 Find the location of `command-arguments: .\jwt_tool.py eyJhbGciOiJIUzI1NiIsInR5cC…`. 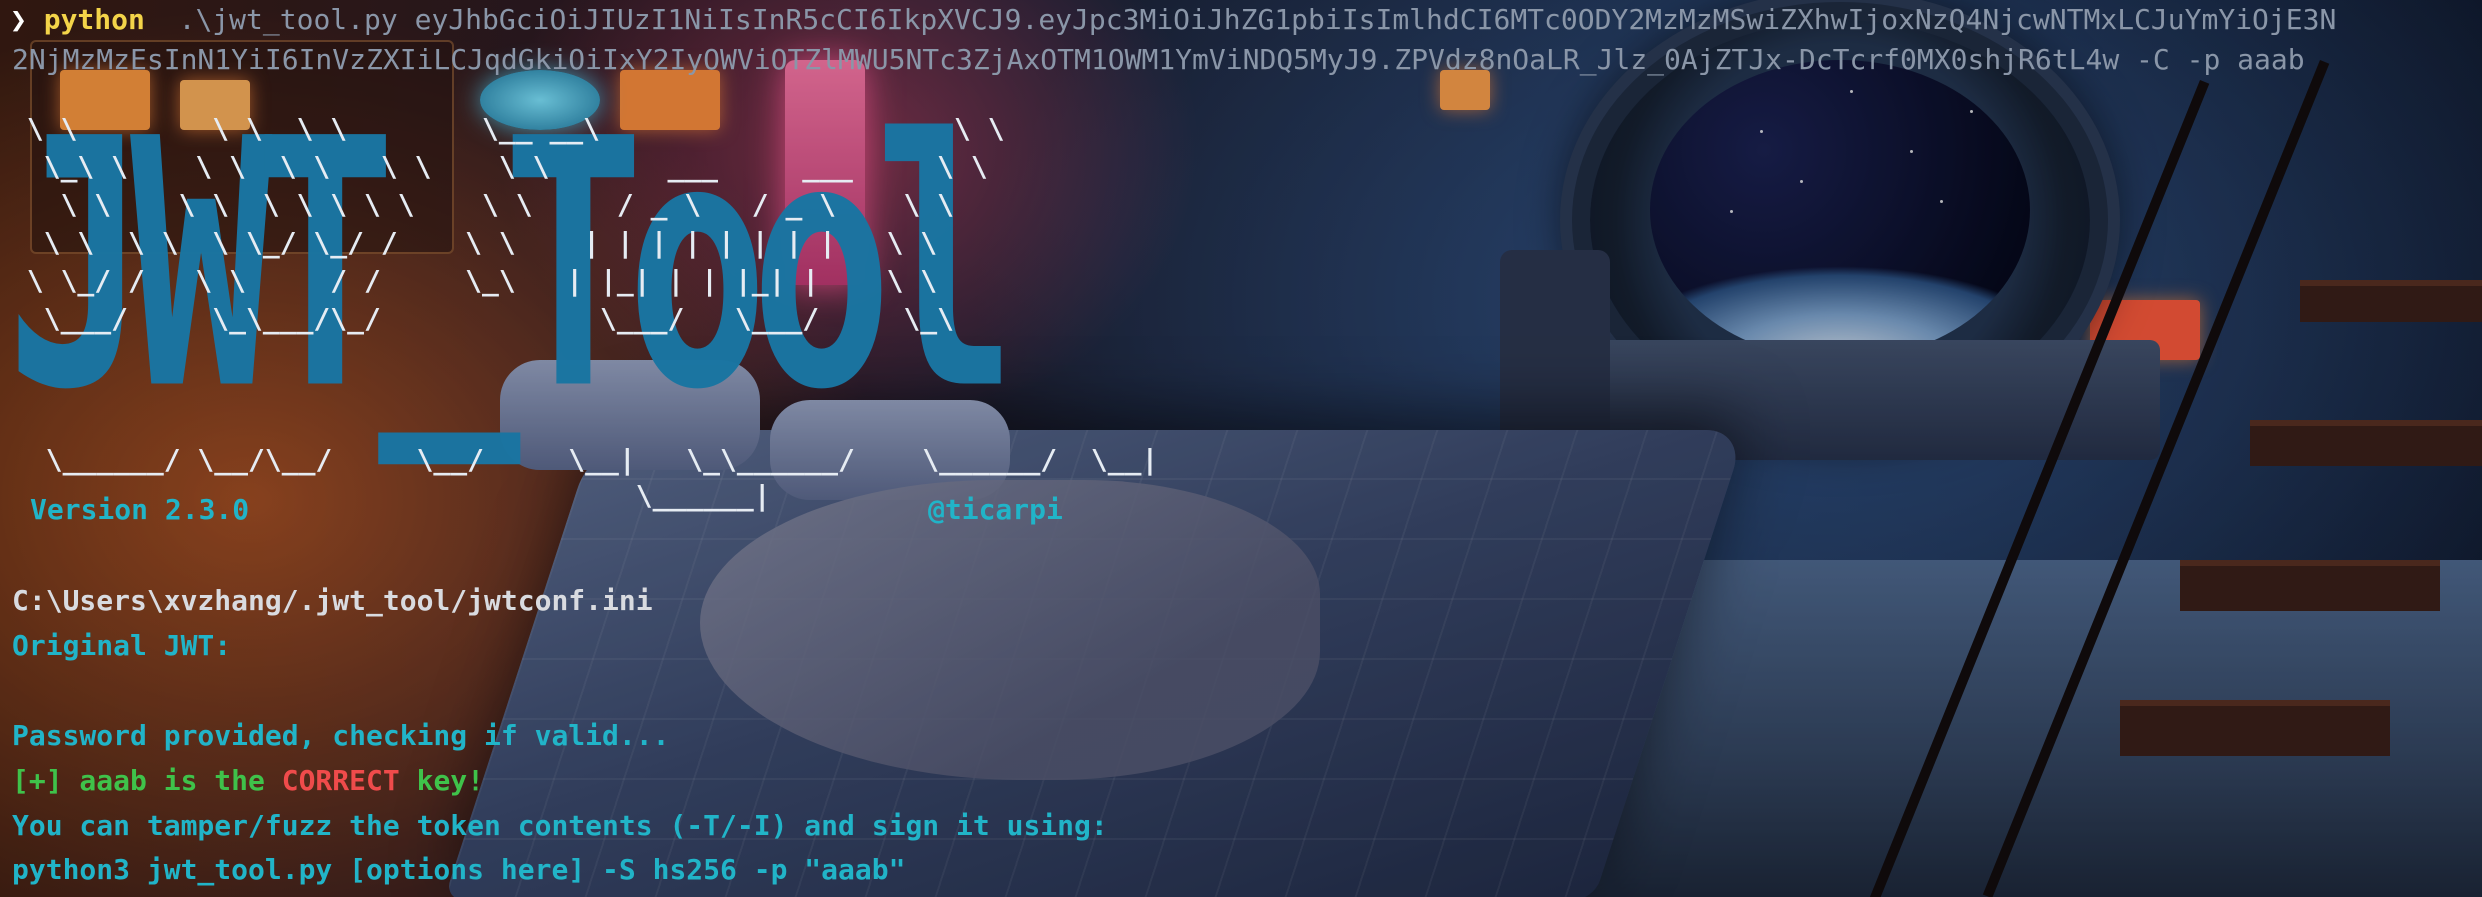

command-arguments: .\jwt_tool.py eyJhbGciOiJIUzI1NiIsInR5cC… is located at coordinates (1240, 19).